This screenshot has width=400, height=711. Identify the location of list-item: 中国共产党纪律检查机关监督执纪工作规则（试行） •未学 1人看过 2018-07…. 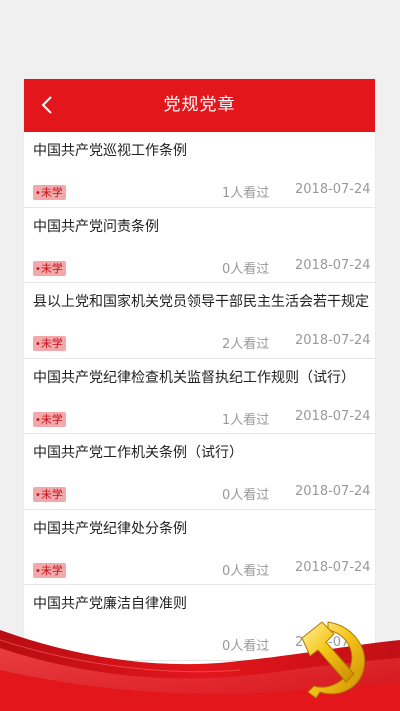
(199, 396).